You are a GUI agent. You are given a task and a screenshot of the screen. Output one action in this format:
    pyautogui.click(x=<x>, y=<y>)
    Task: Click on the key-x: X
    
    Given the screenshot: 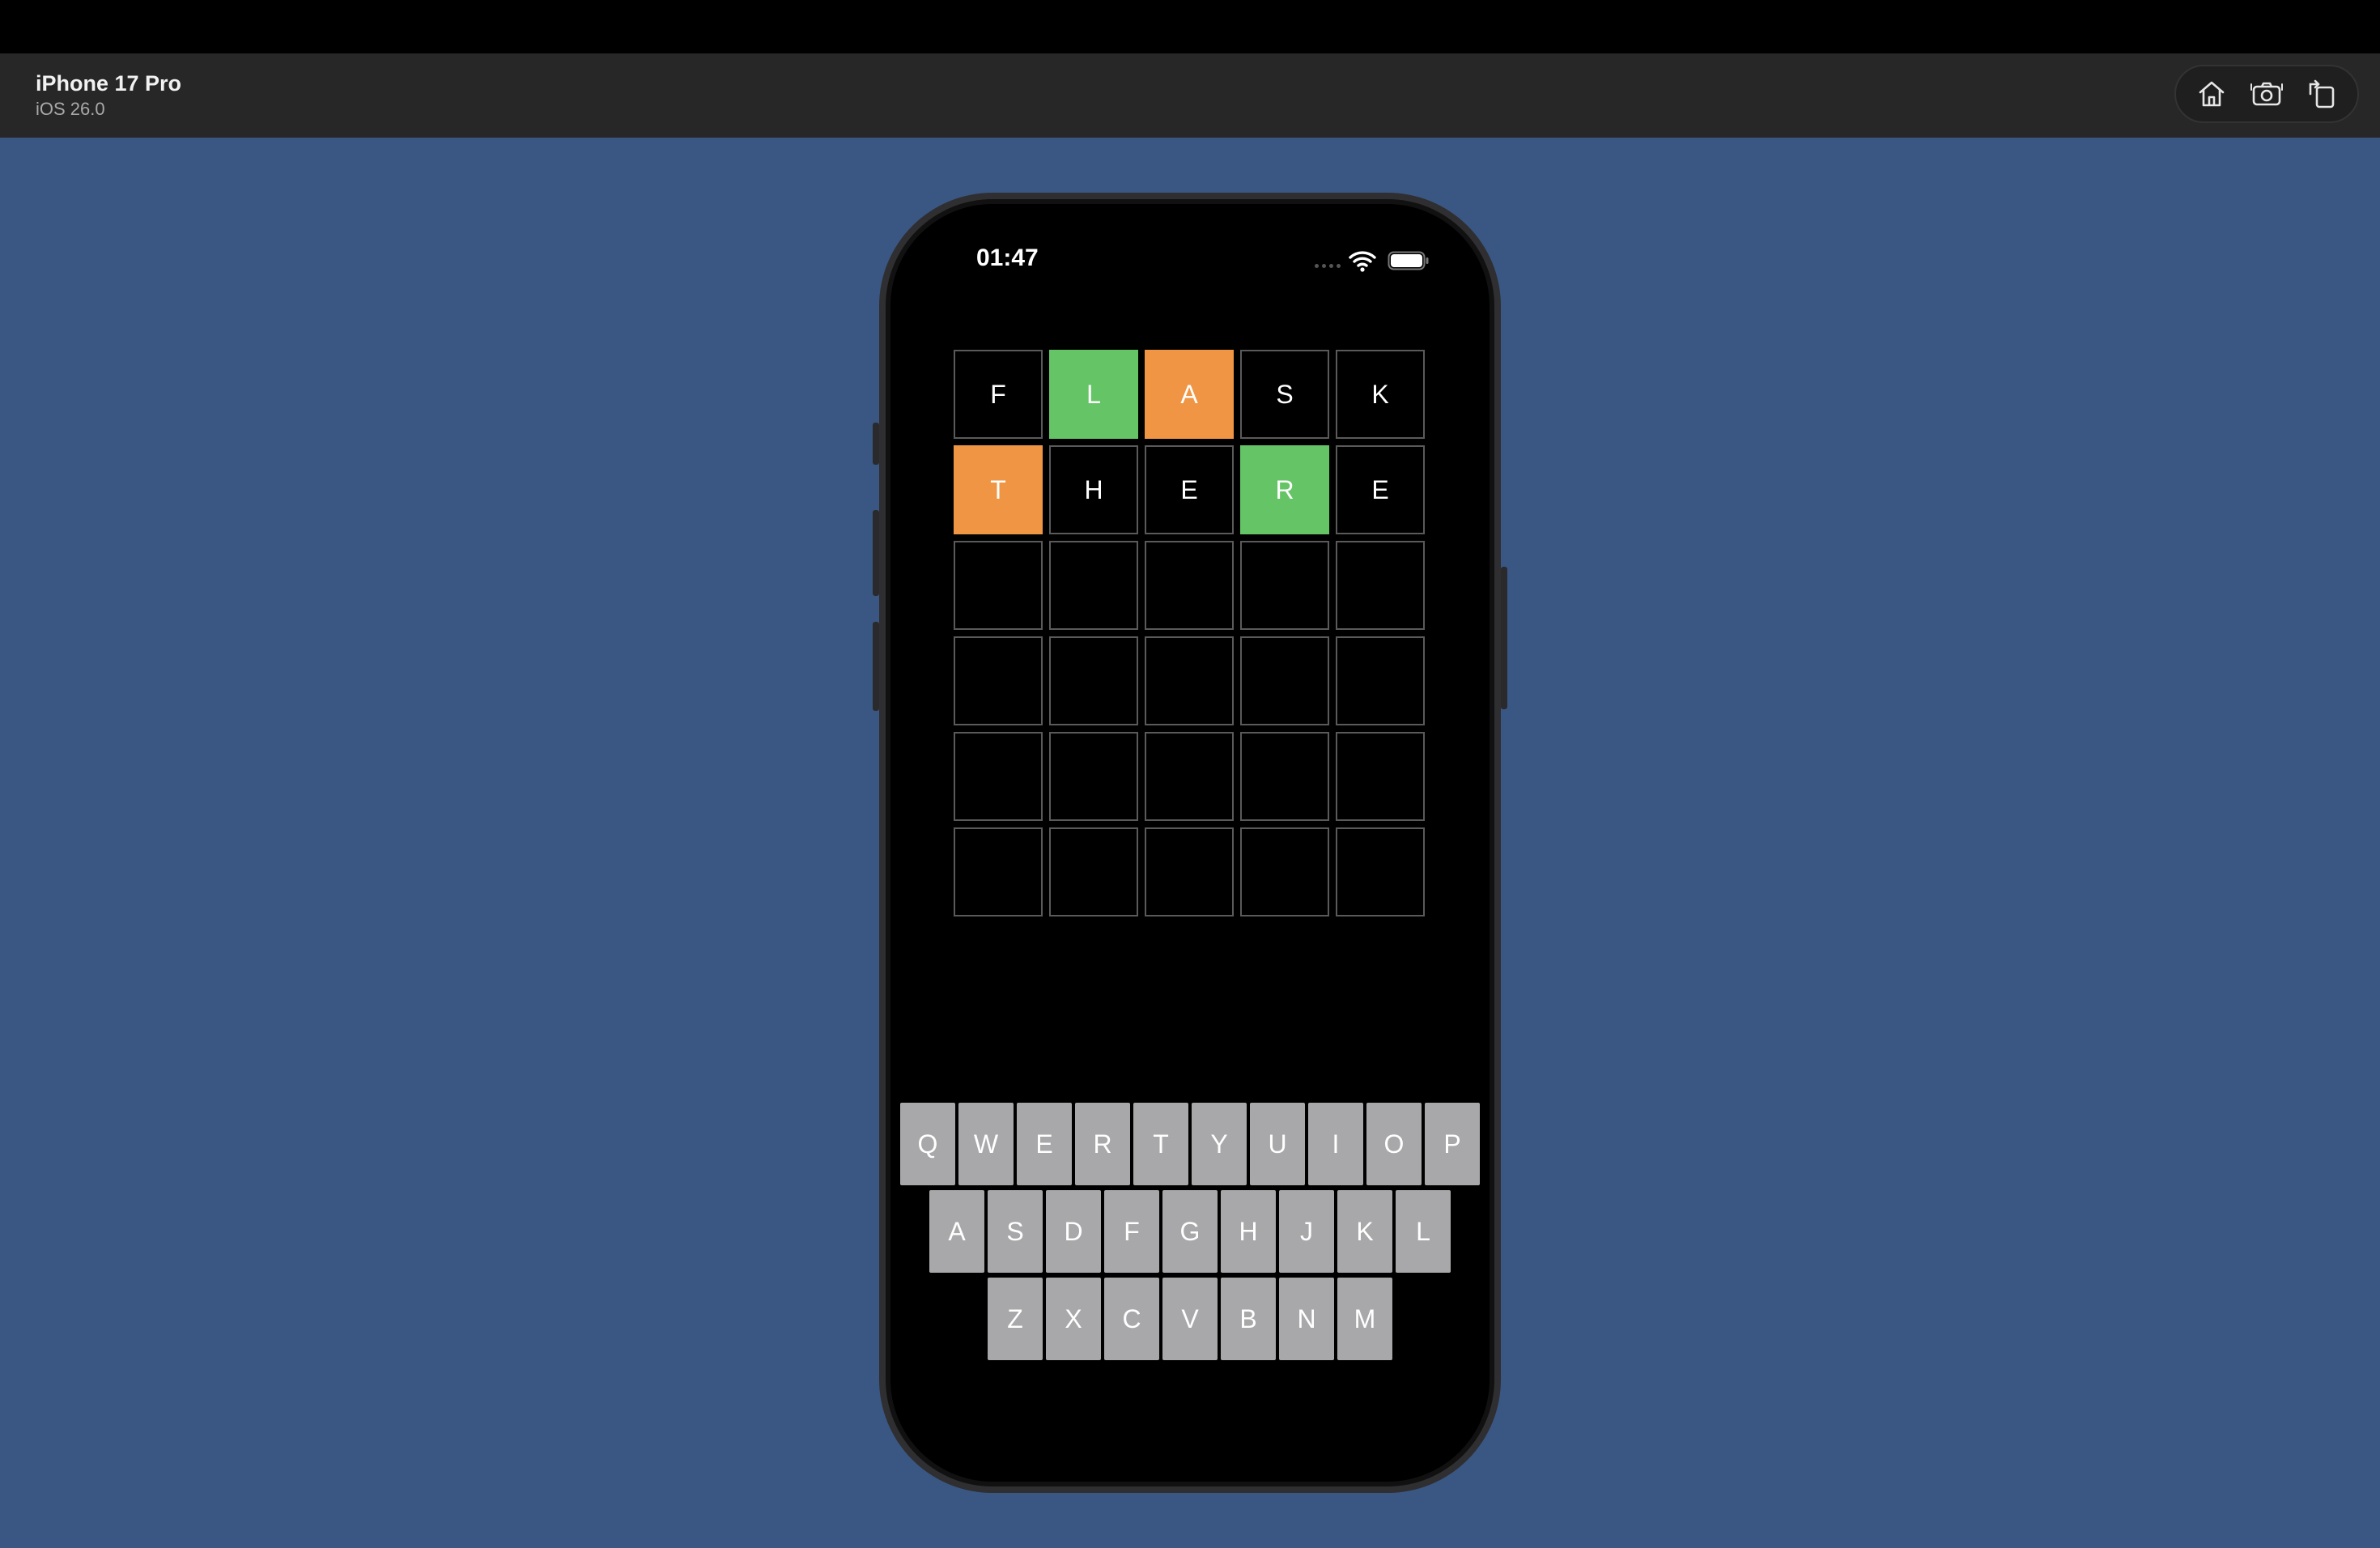 What is the action you would take?
    pyautogui.click(x=1074, y=1319)
    